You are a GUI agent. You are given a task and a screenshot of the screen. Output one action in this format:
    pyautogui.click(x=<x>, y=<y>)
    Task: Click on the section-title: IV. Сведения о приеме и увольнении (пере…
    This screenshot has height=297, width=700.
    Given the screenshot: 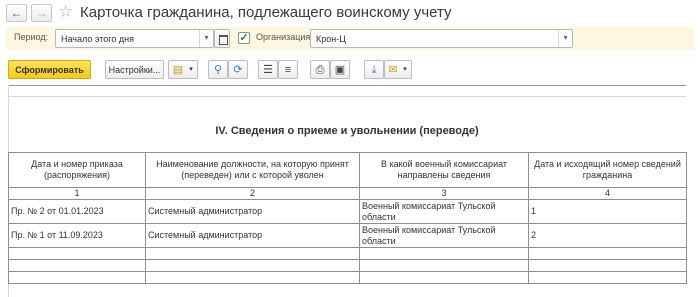 What is the action you would take?
    pyautogui.click(x=347, y=131)
    